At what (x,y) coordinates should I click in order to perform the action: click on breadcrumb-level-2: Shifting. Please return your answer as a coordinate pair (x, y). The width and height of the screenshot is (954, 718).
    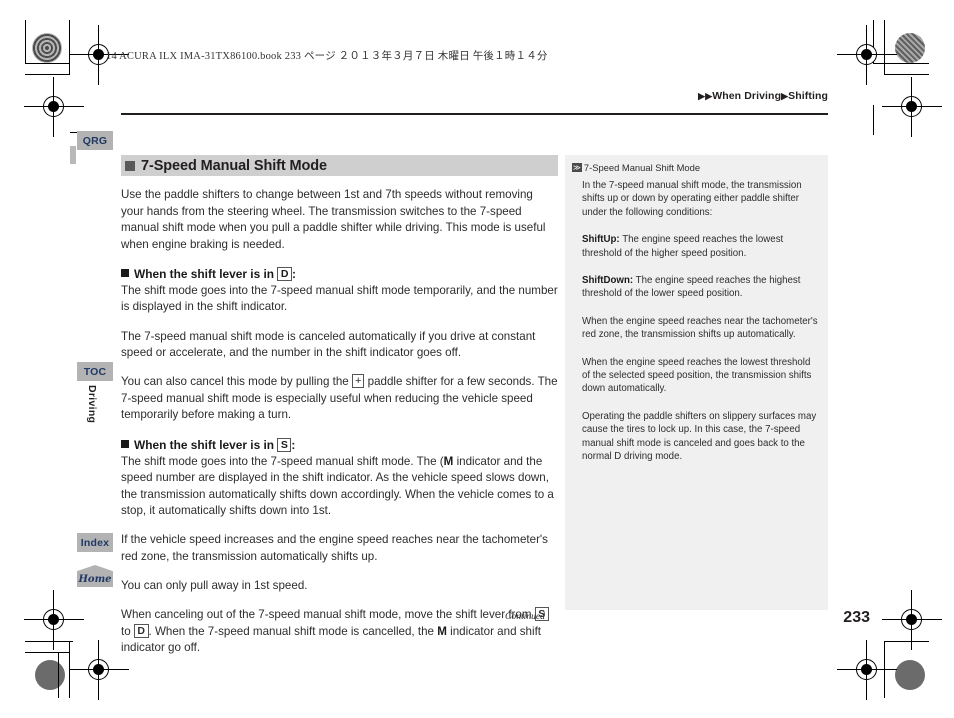
    Looking at the image, I should click on (808, 96).